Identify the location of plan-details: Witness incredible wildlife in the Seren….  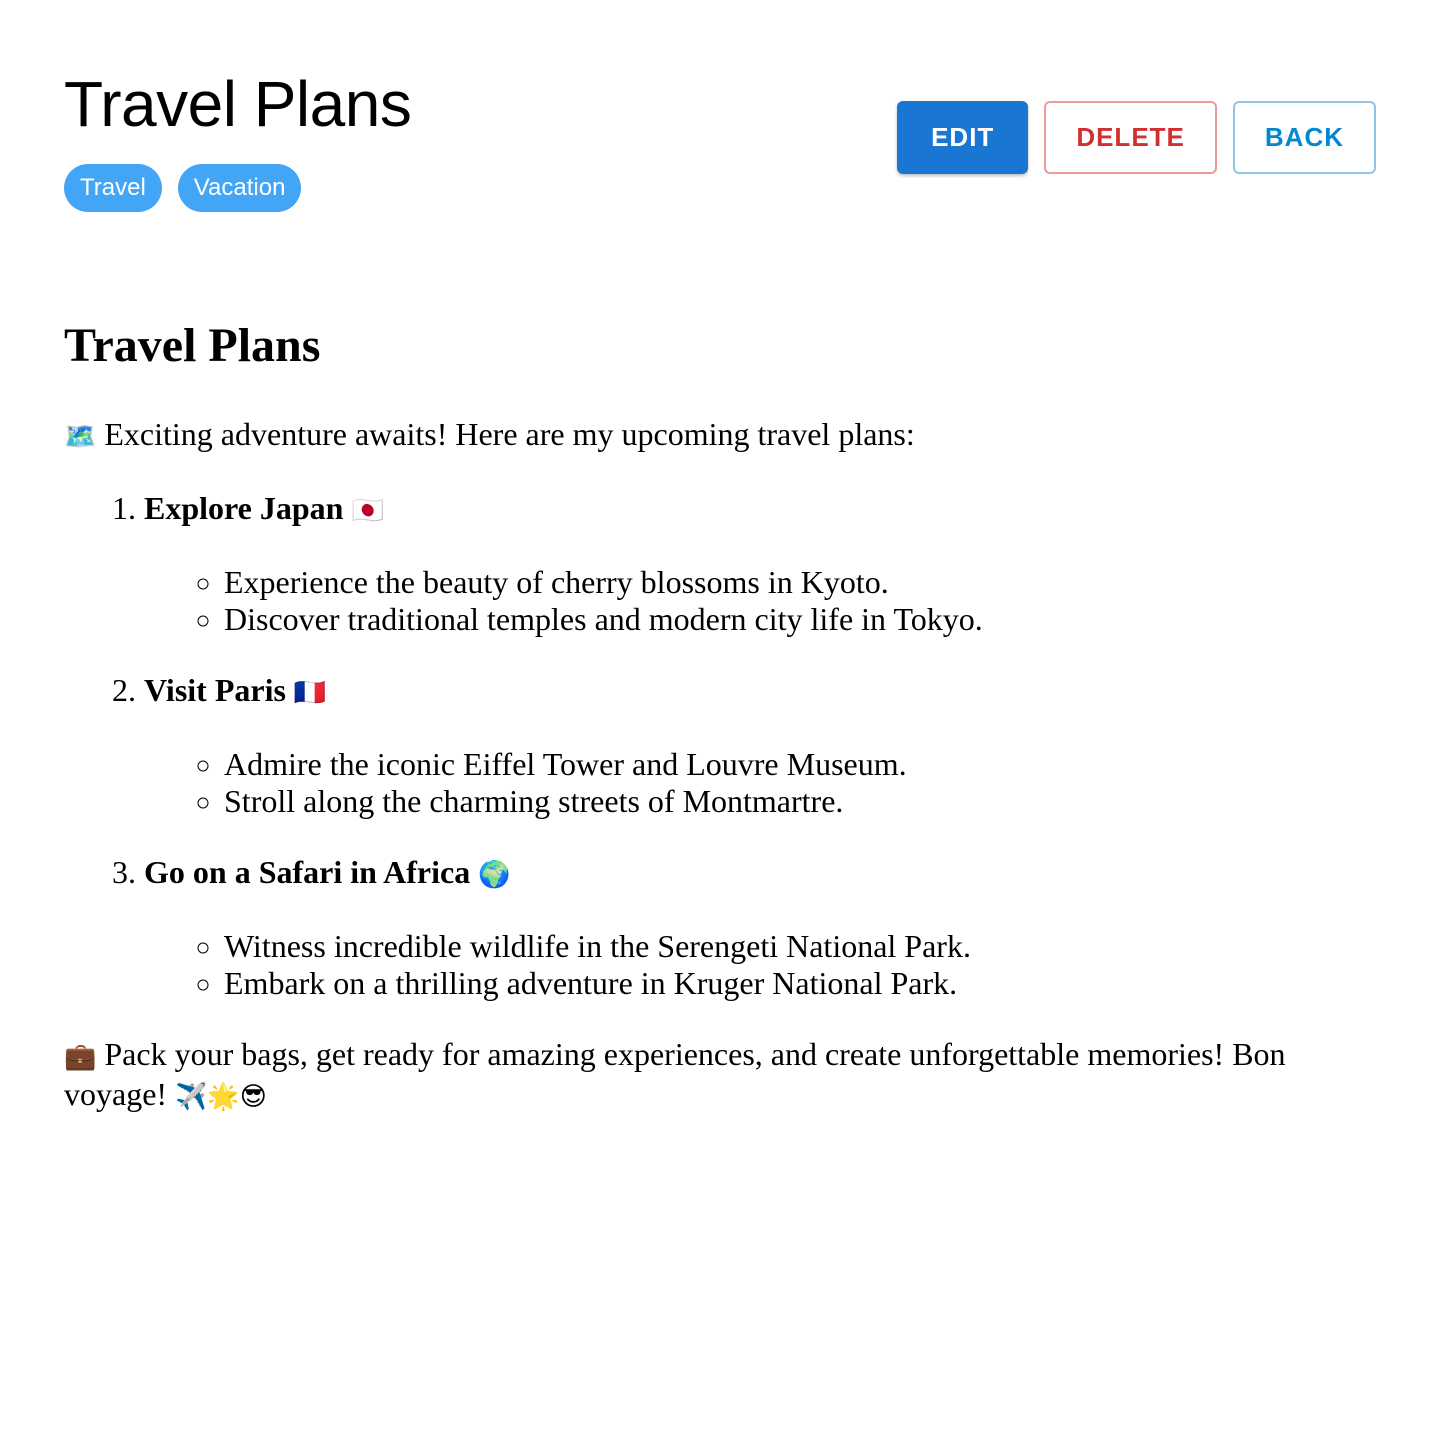
(760, 965).